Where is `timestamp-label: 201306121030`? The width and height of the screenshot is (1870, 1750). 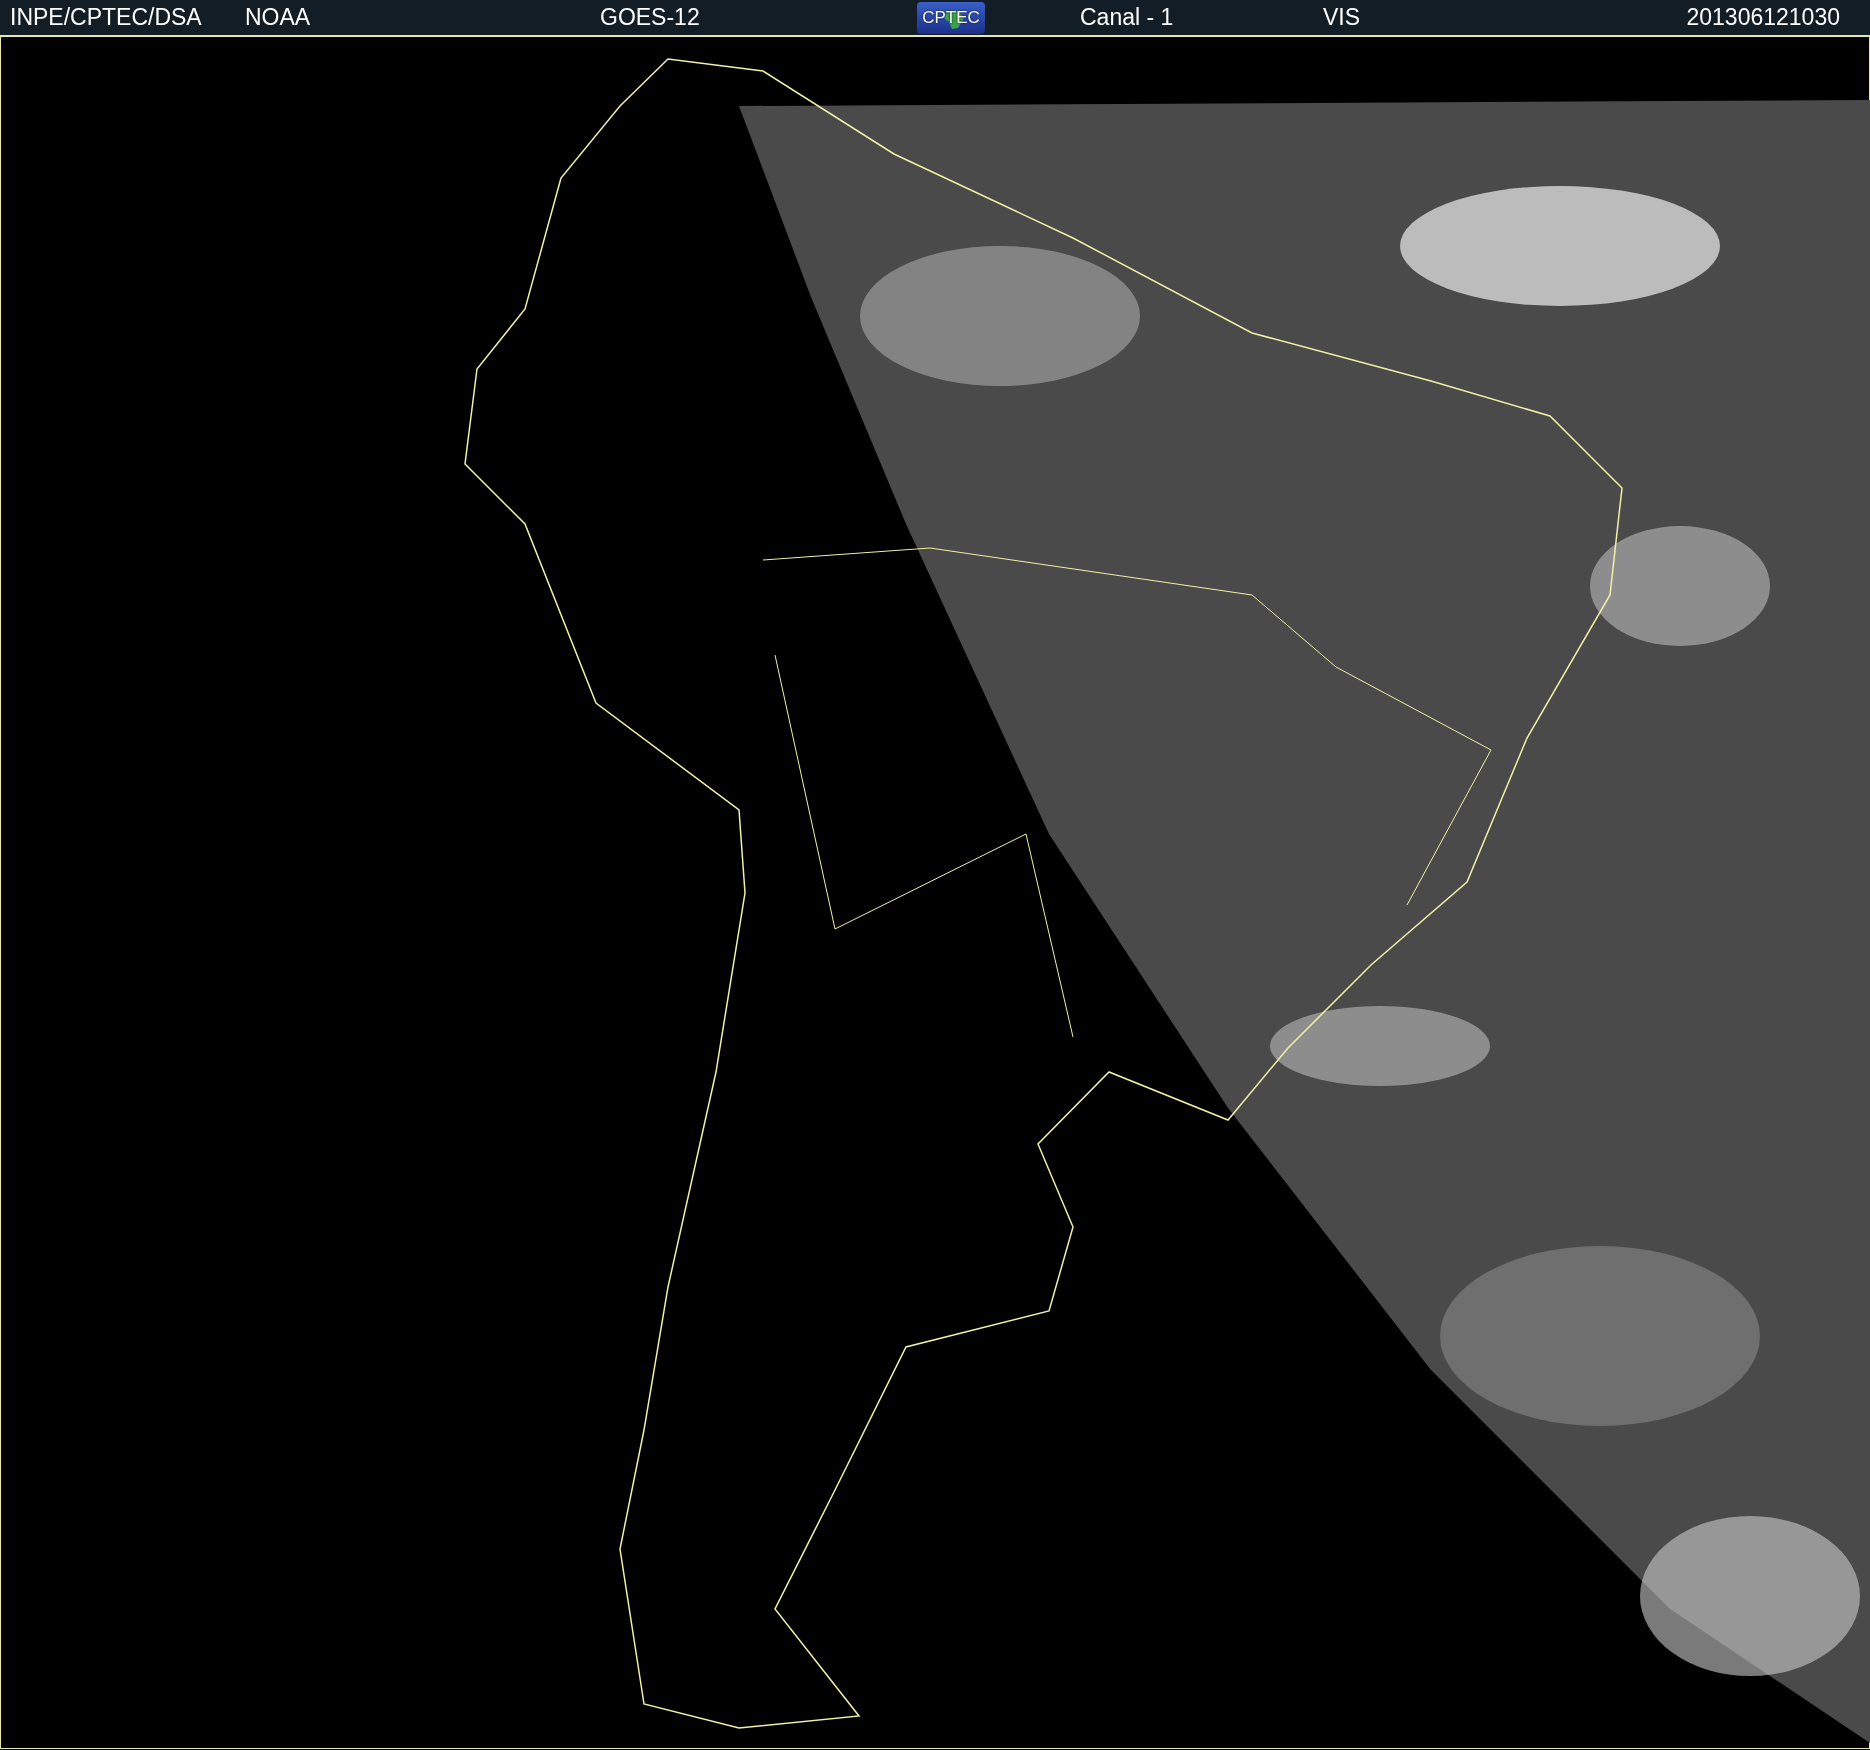 timestamp-label: 201306121030 is located at coordinates (1763, 17).